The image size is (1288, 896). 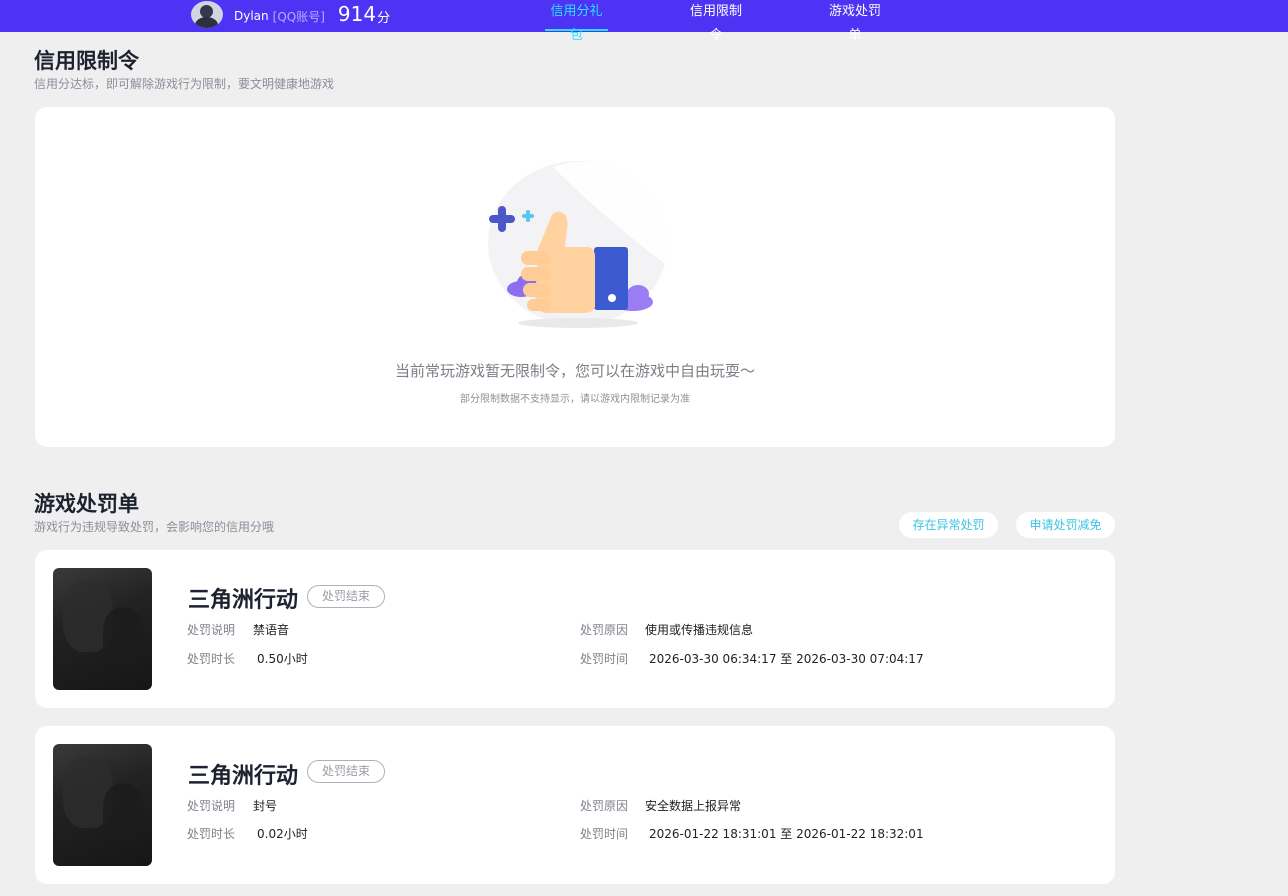 I want to click on desc-value: 封号, so click(x=265, y=806).